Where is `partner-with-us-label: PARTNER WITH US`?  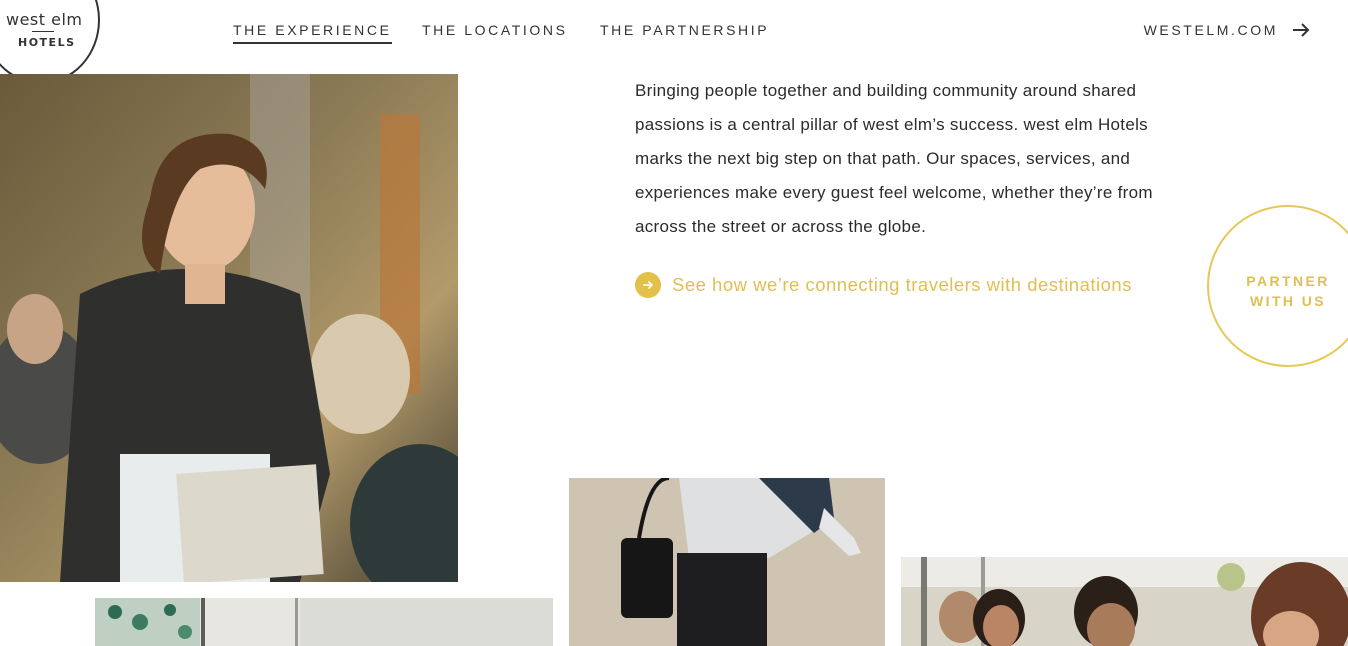 partner-with-us-label: PARTNER WITH US is located at coordinates (1288, 291).